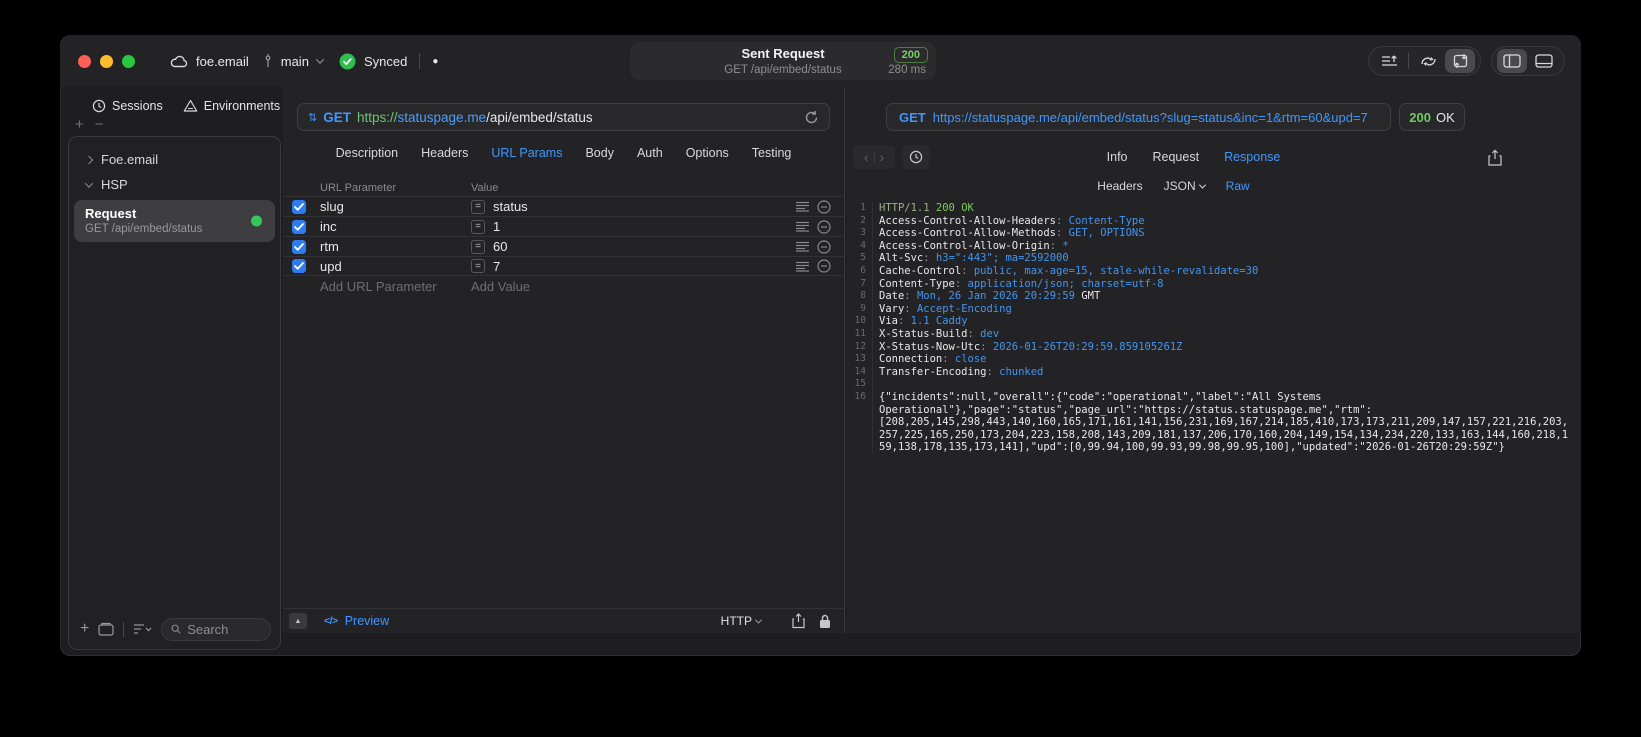 The image size is (1641, 737). What do you see at coordinates (385, 61) in the screenshot?
I see `sync-status: Synced` at bounding box center [385, 61].